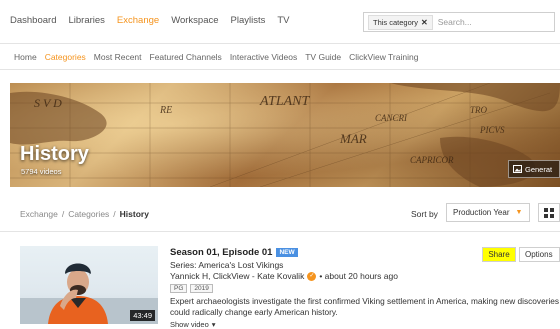 This screenshot has height=329, width=560. I want to click on sub-nav-clickview-training: ClickView Training, so click(383, 57).